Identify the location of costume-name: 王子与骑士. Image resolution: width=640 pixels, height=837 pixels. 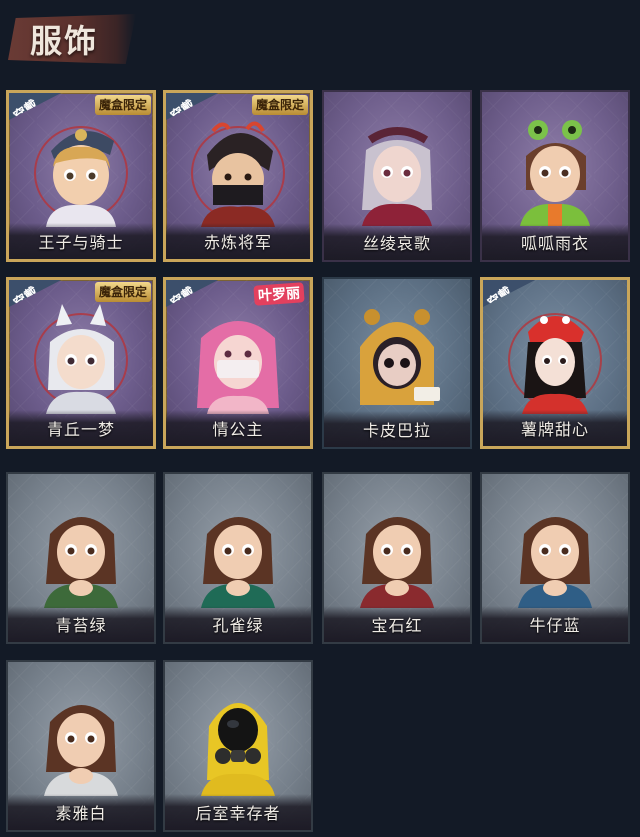
(81, 242).